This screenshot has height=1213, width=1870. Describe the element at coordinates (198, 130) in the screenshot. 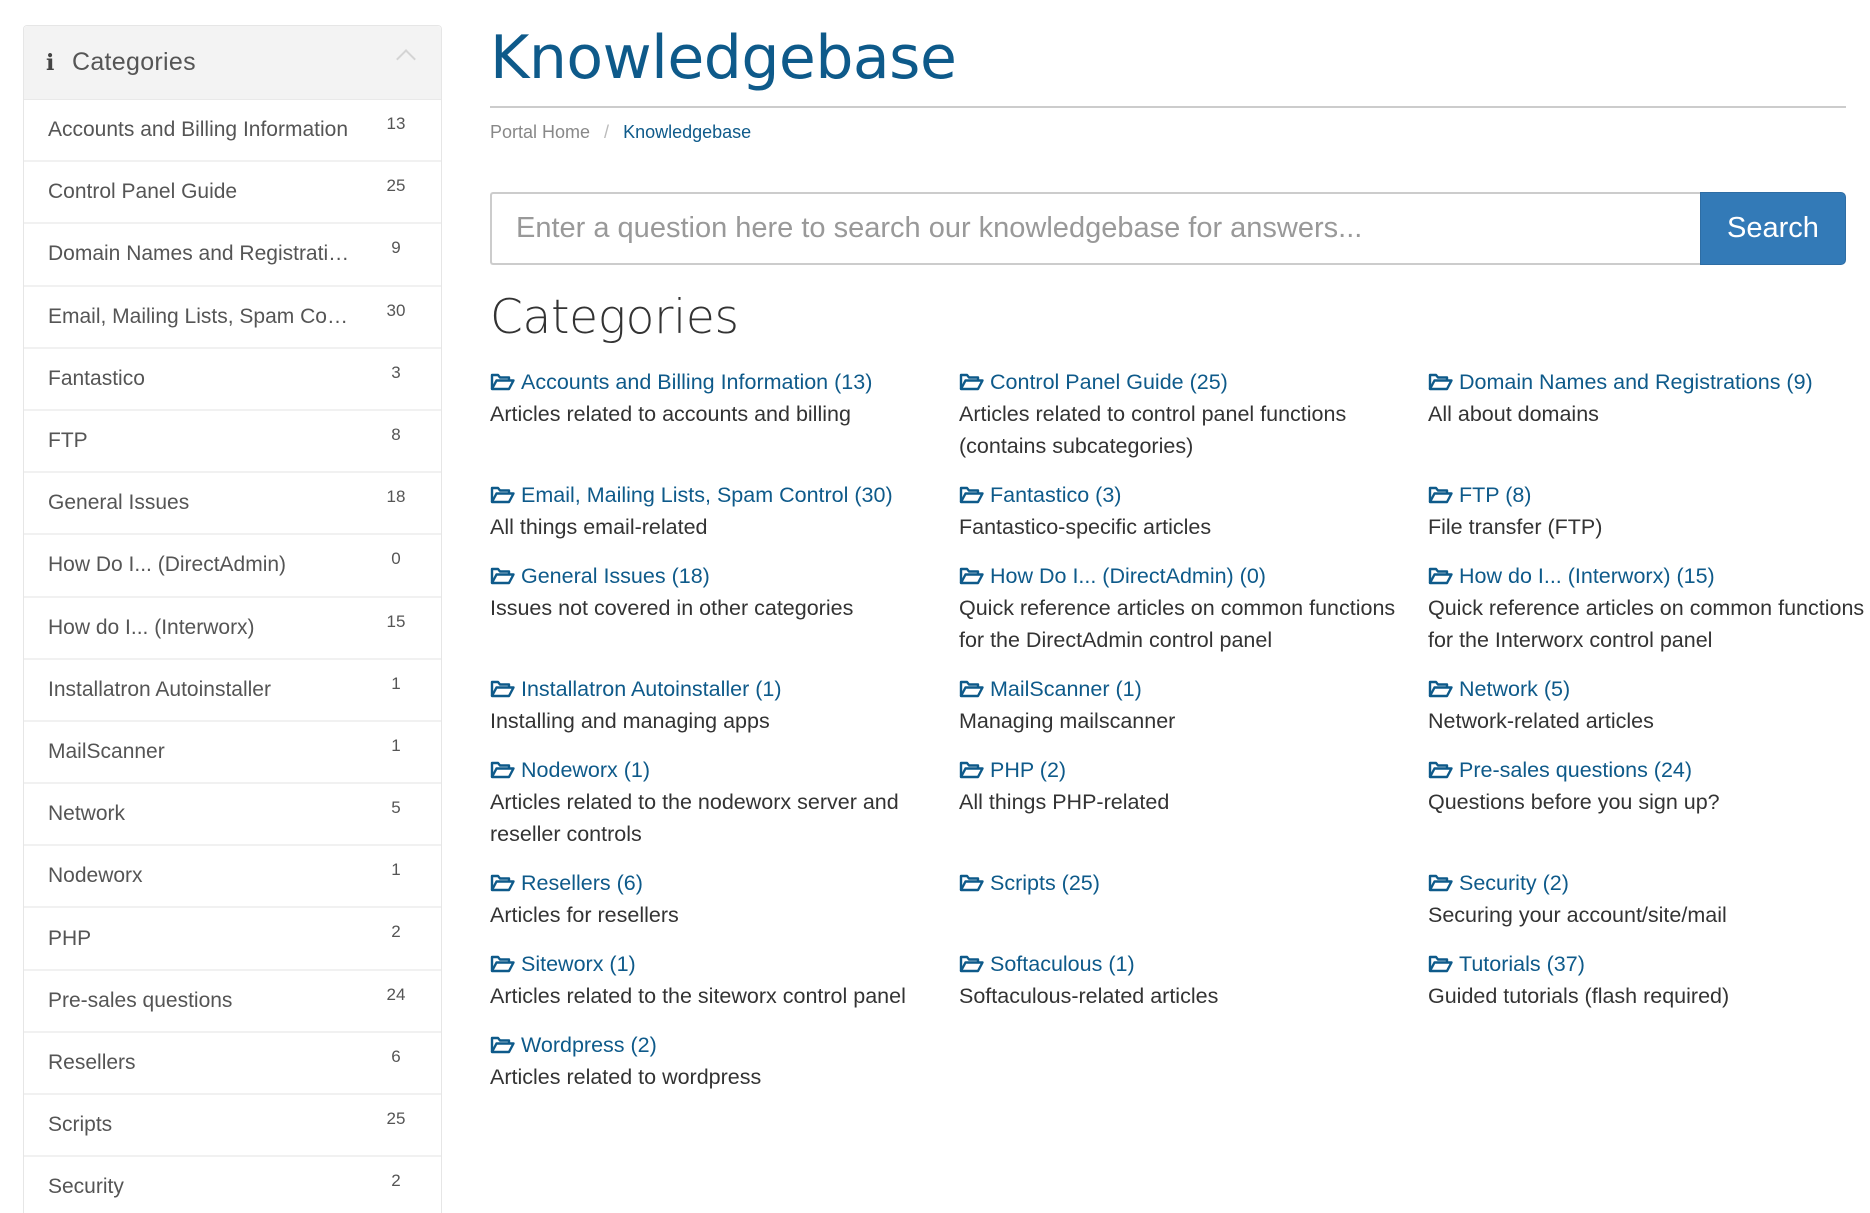

I see `sidebar-item-label: Accounts and Billing Information` at that location.